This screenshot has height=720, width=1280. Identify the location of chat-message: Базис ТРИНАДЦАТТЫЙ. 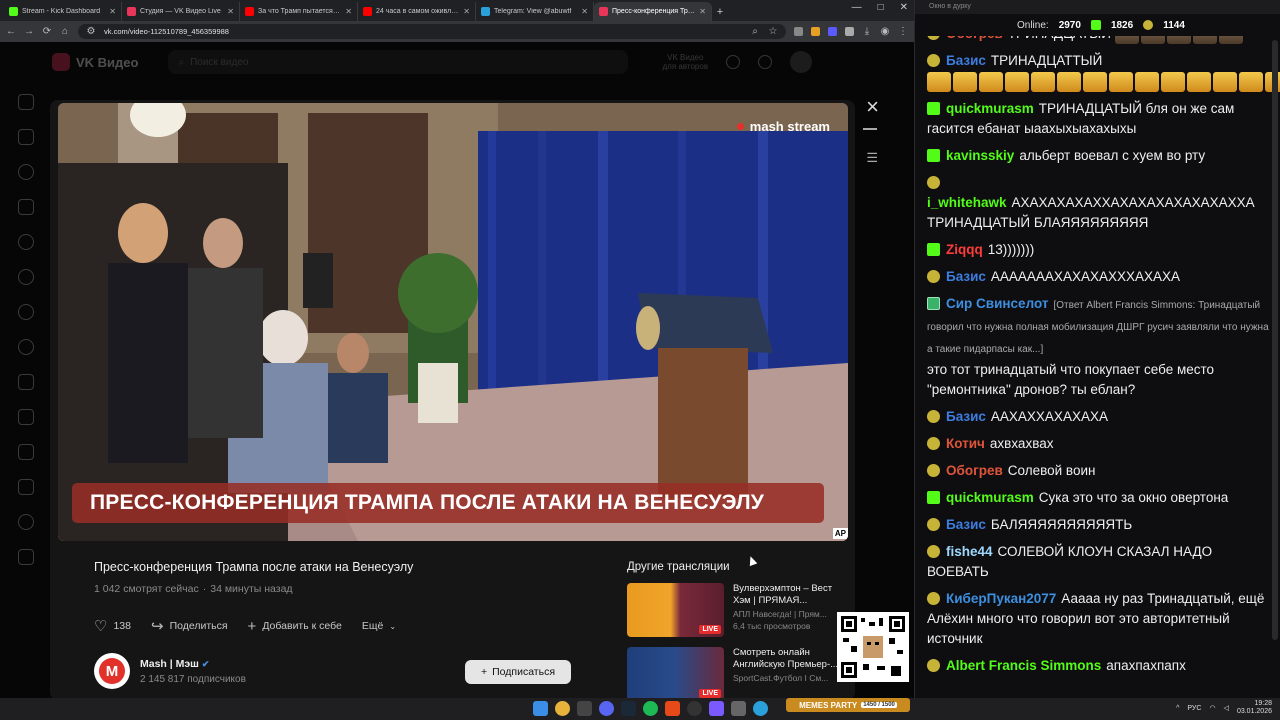
(1103, 71).